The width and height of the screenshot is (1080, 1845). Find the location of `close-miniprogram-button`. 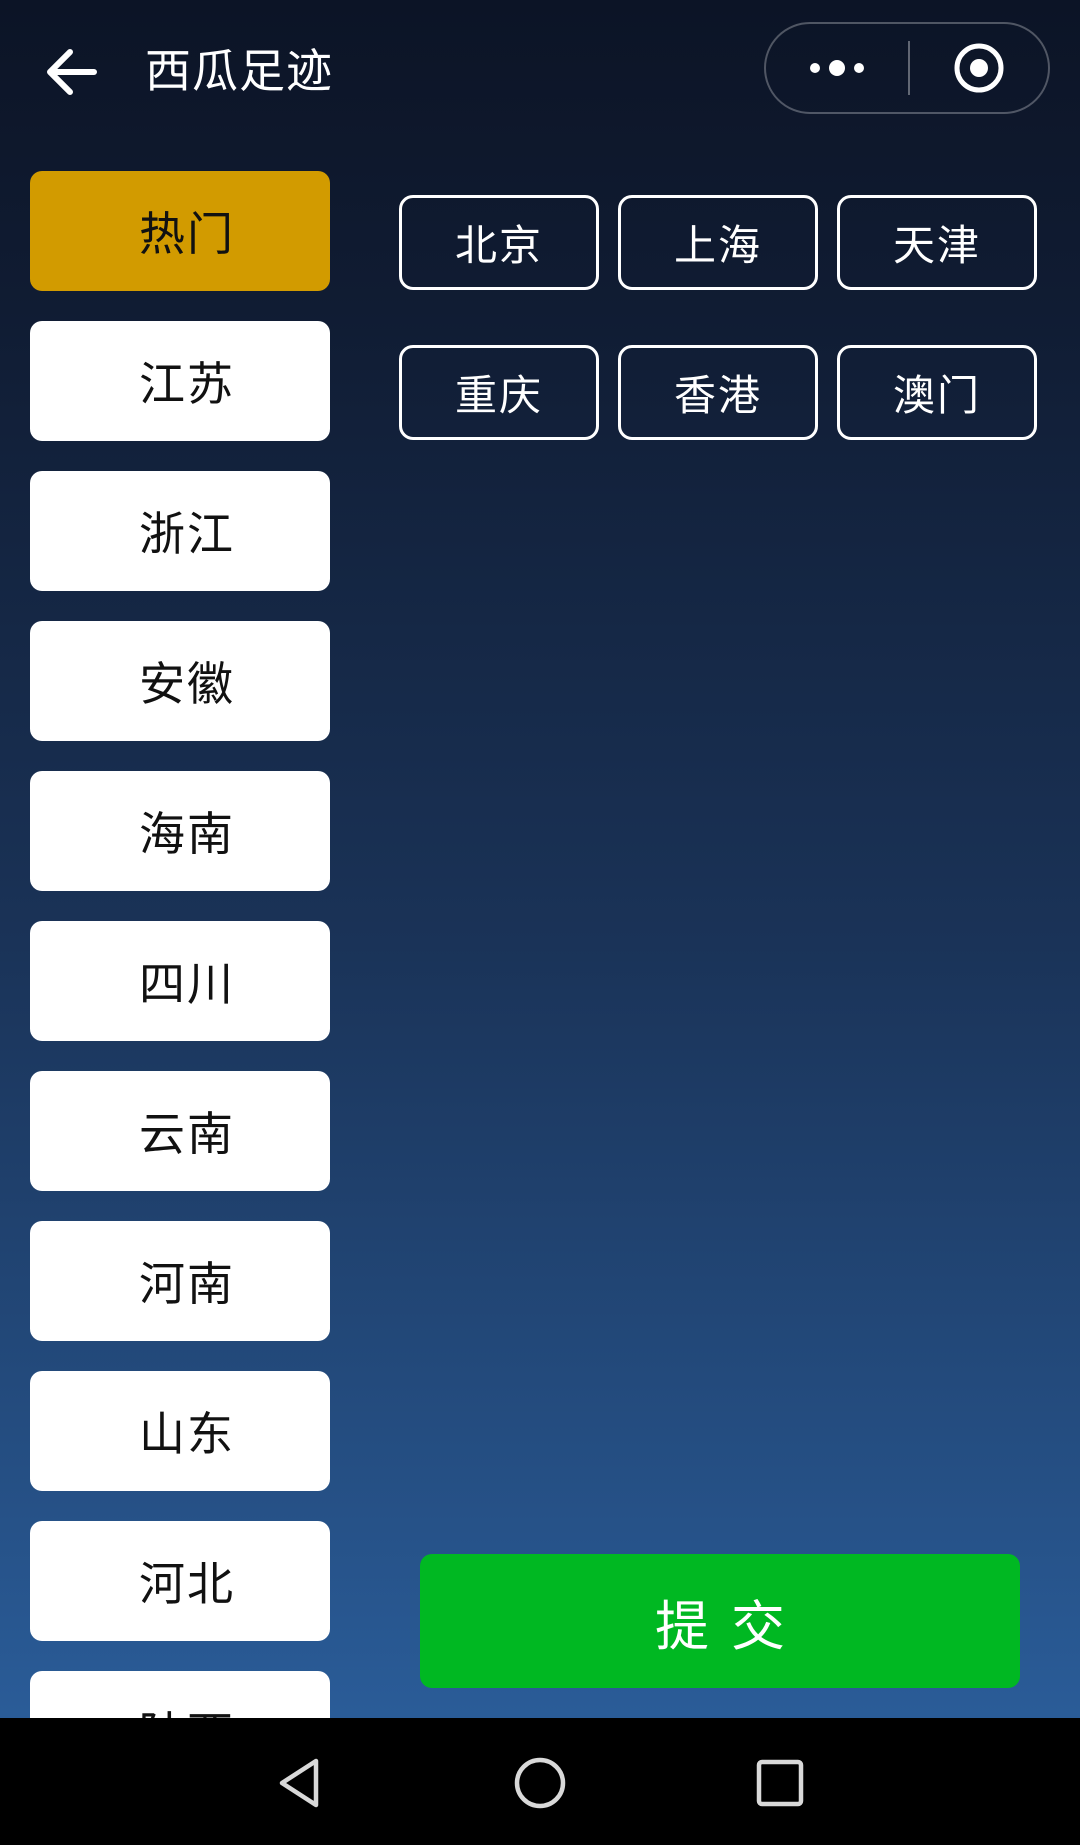

close-miniprogram-button is located at coordinates (979, 68).